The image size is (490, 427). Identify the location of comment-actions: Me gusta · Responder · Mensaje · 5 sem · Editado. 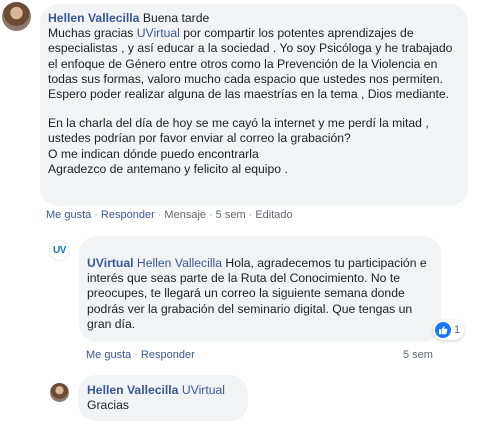
(169, 215).